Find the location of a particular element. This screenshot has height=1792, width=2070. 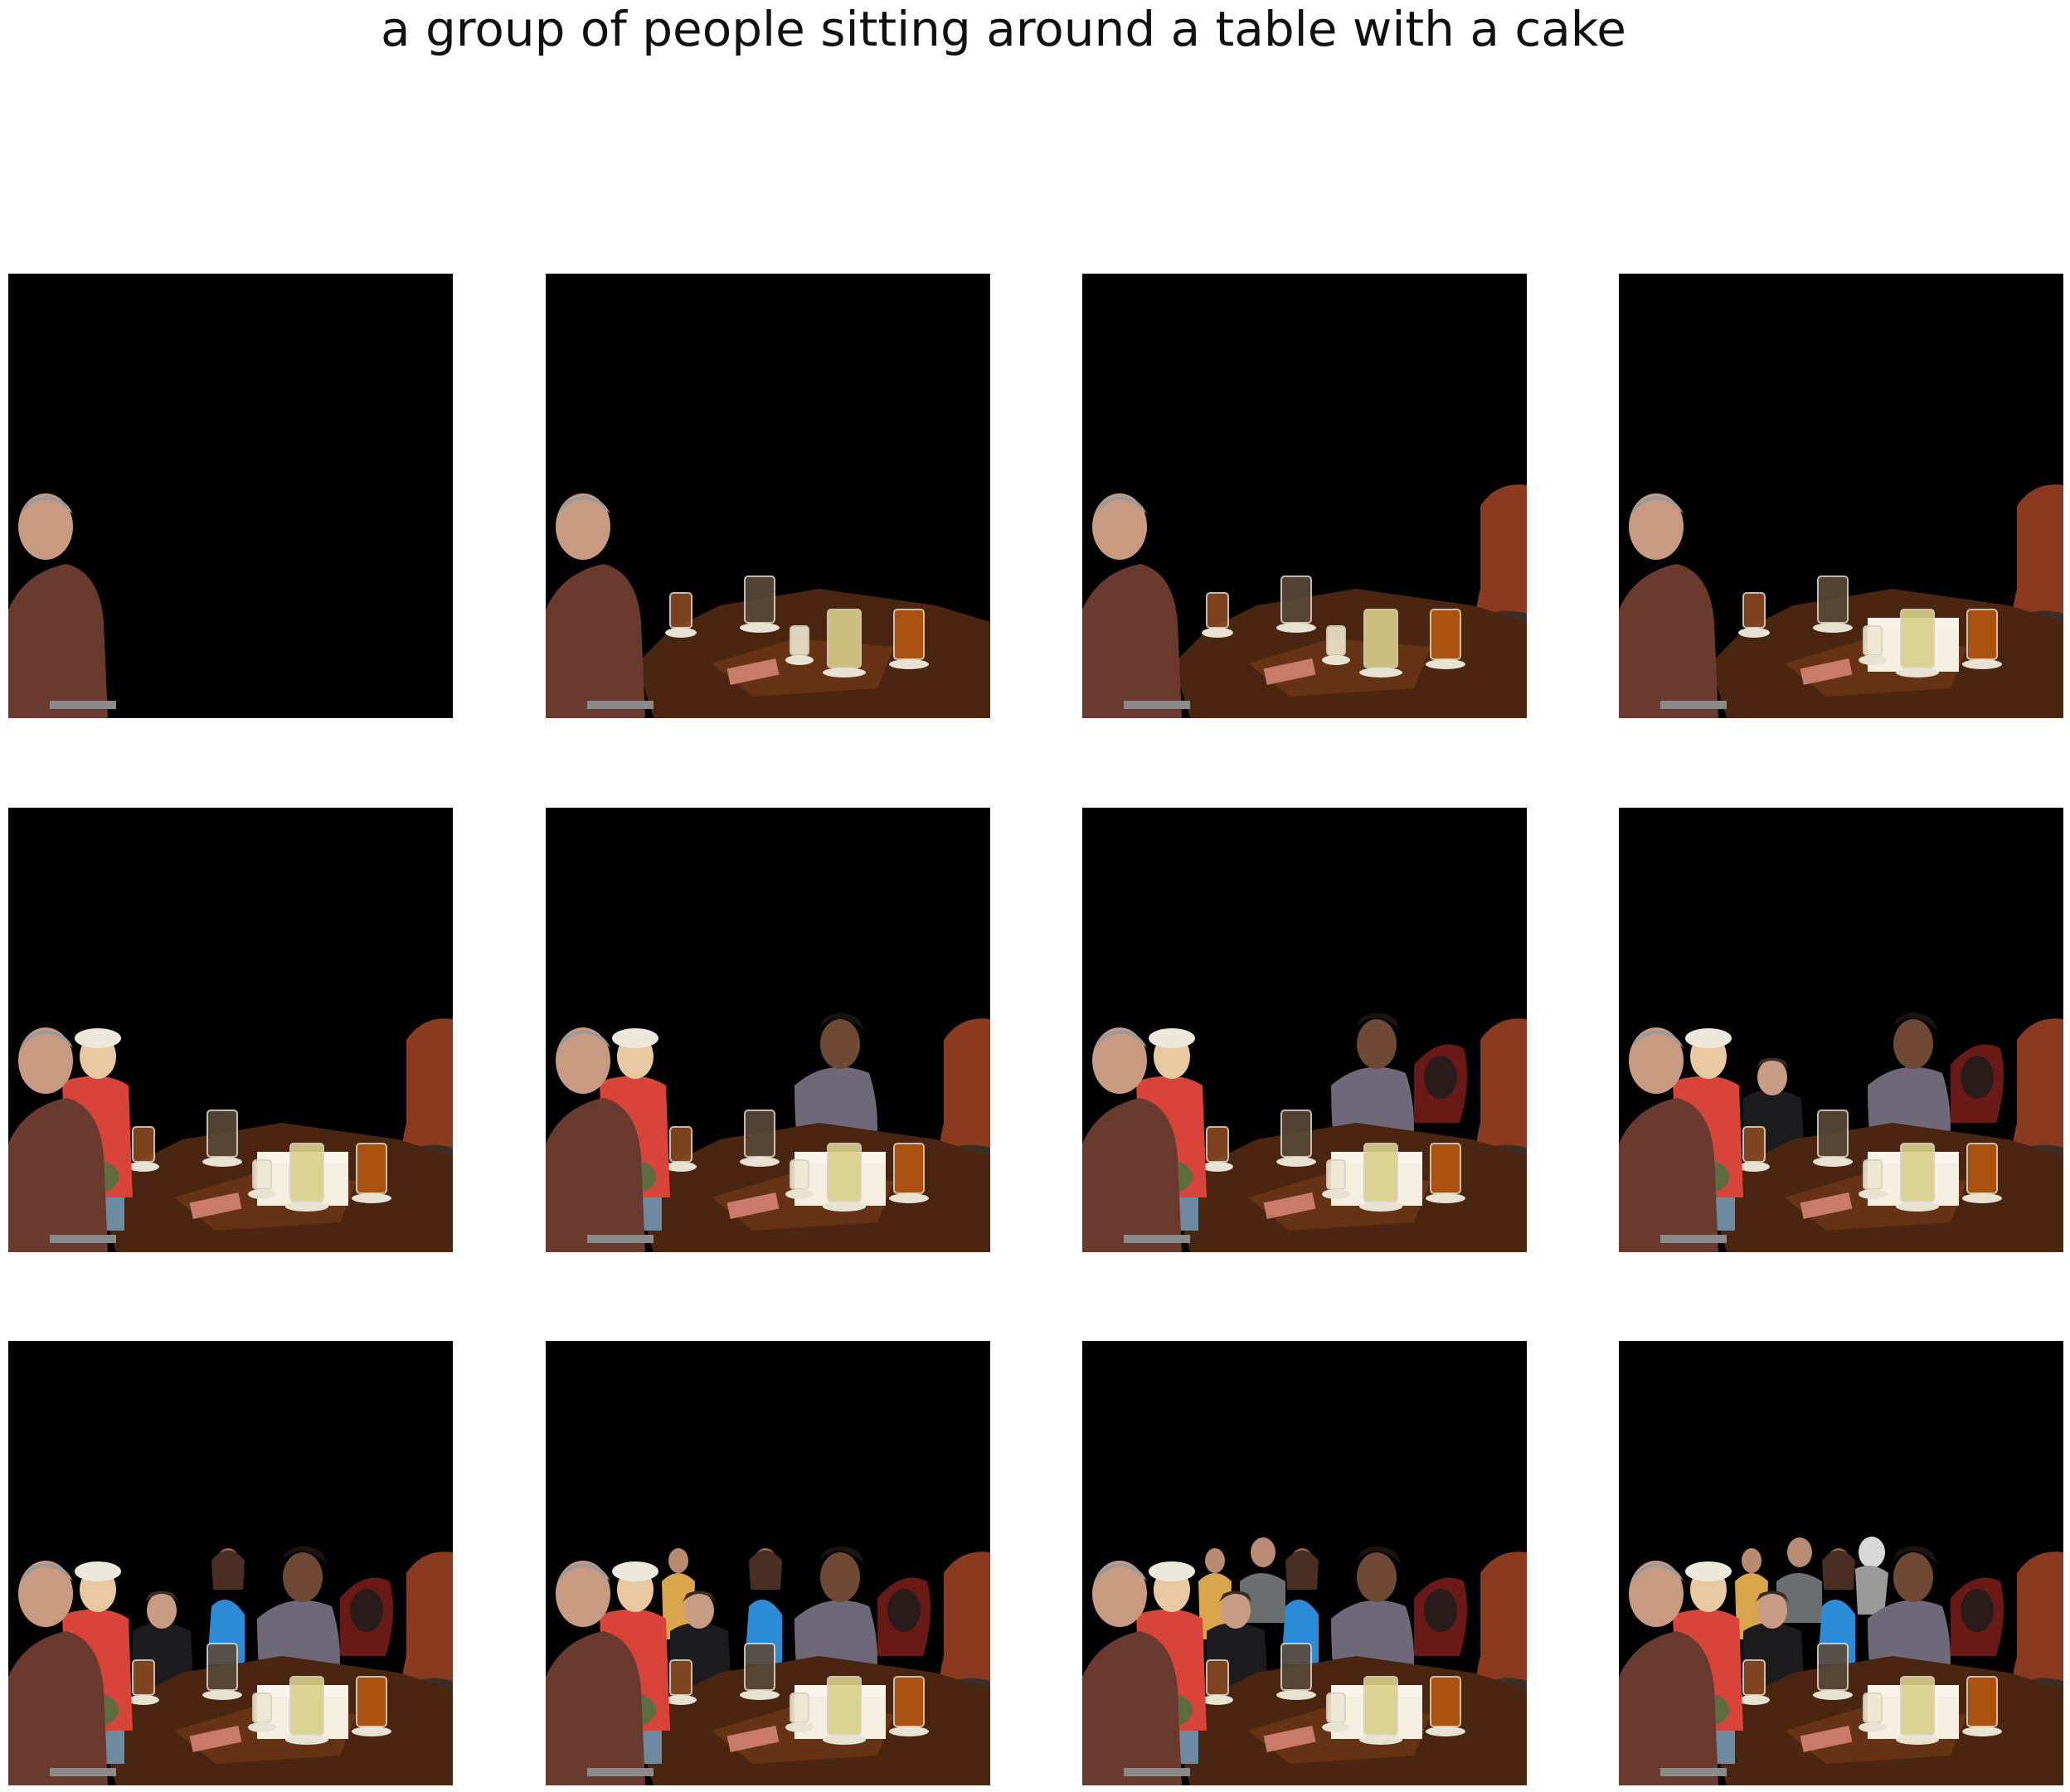

panel-5-image is located at coordinates (231, 1135).